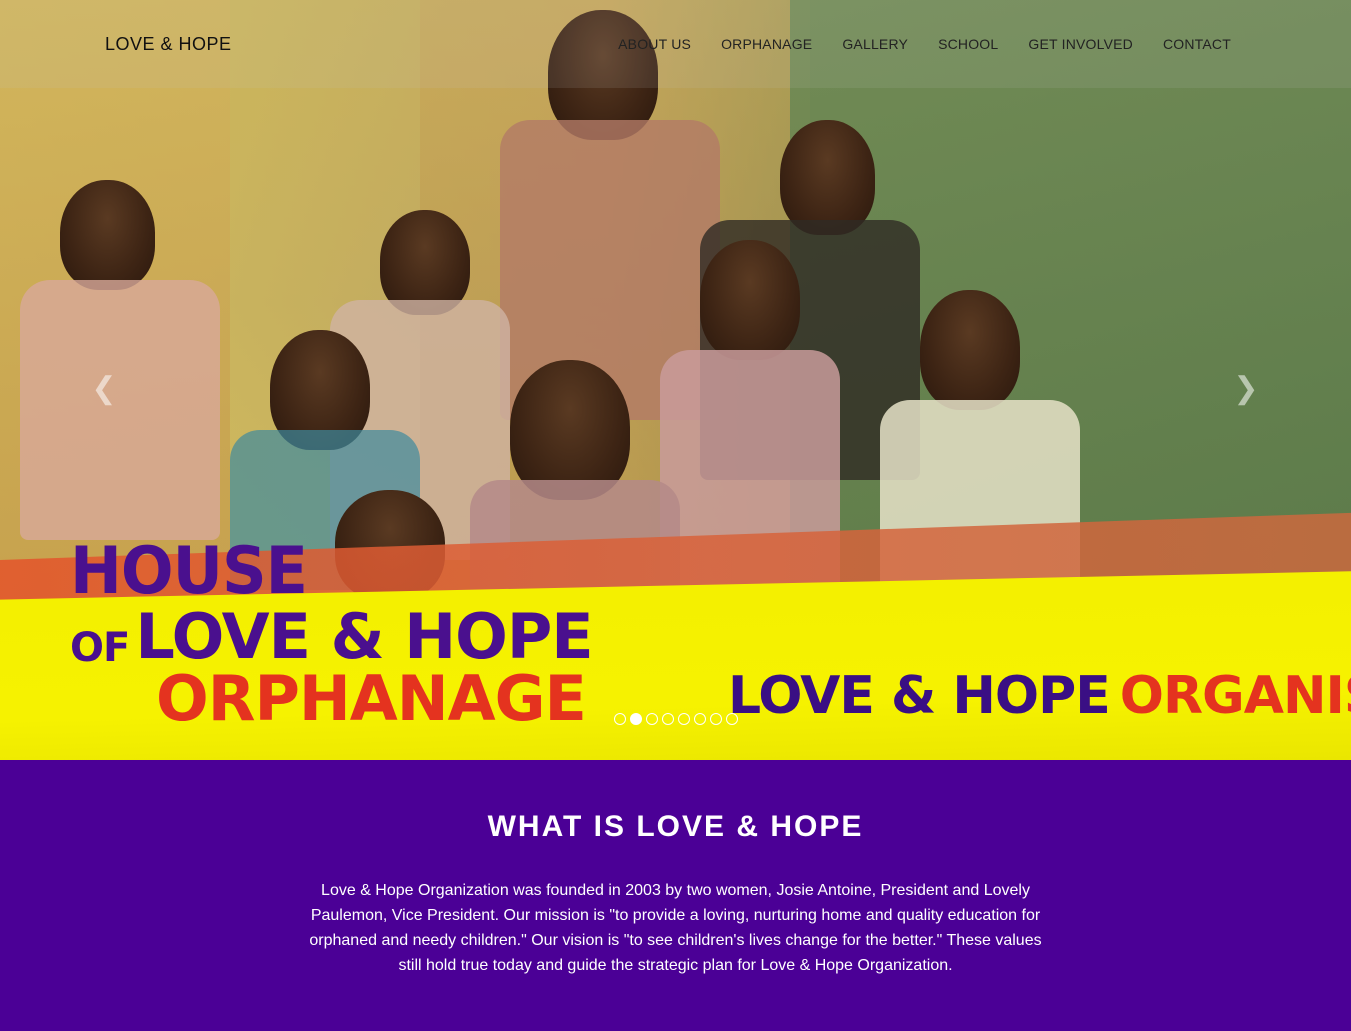 This screenshot has height=1031, width=1351. I want to click on nav-link-contact: CONTACT, so click(1197, 44).